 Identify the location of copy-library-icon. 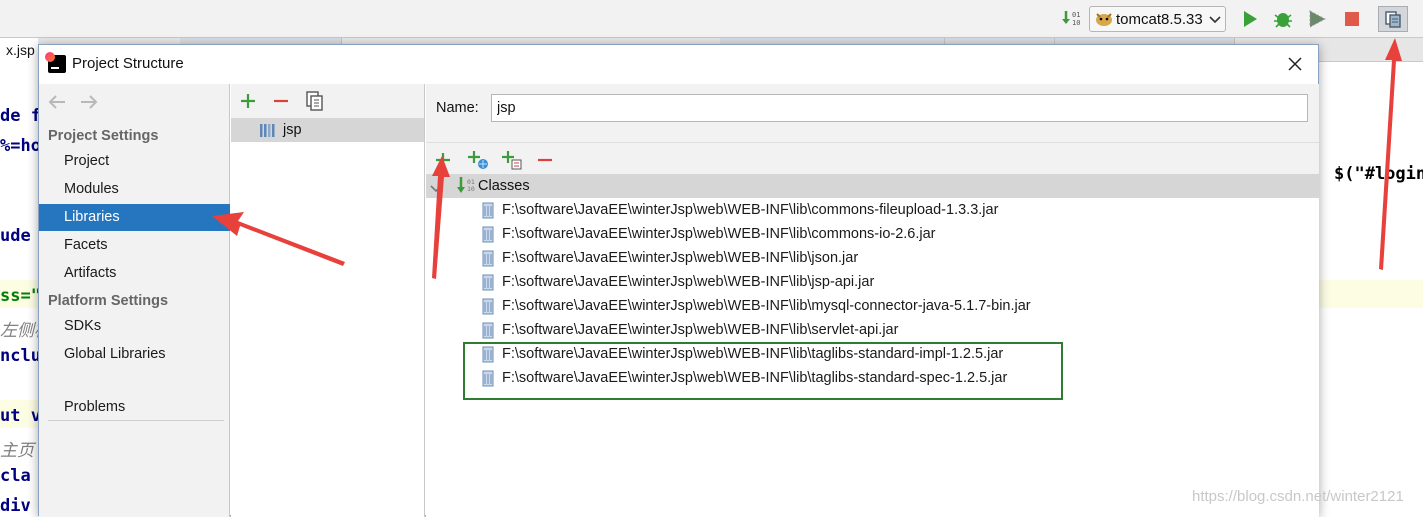
(315, 102).